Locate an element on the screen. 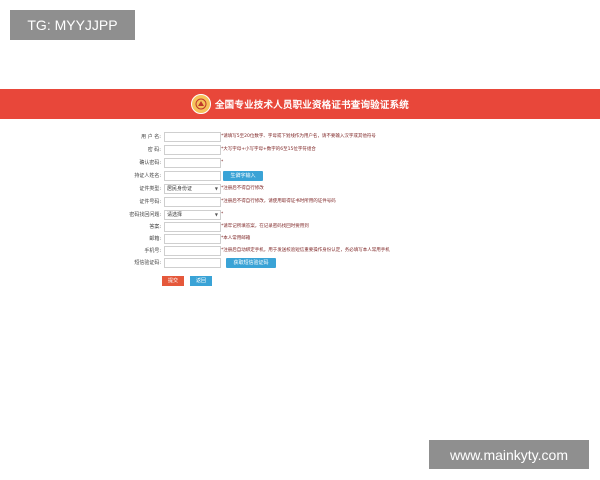 This screenshot has height=480, width=600. confirm-password-label: 确认密码: is located at coordinates (150, 163).